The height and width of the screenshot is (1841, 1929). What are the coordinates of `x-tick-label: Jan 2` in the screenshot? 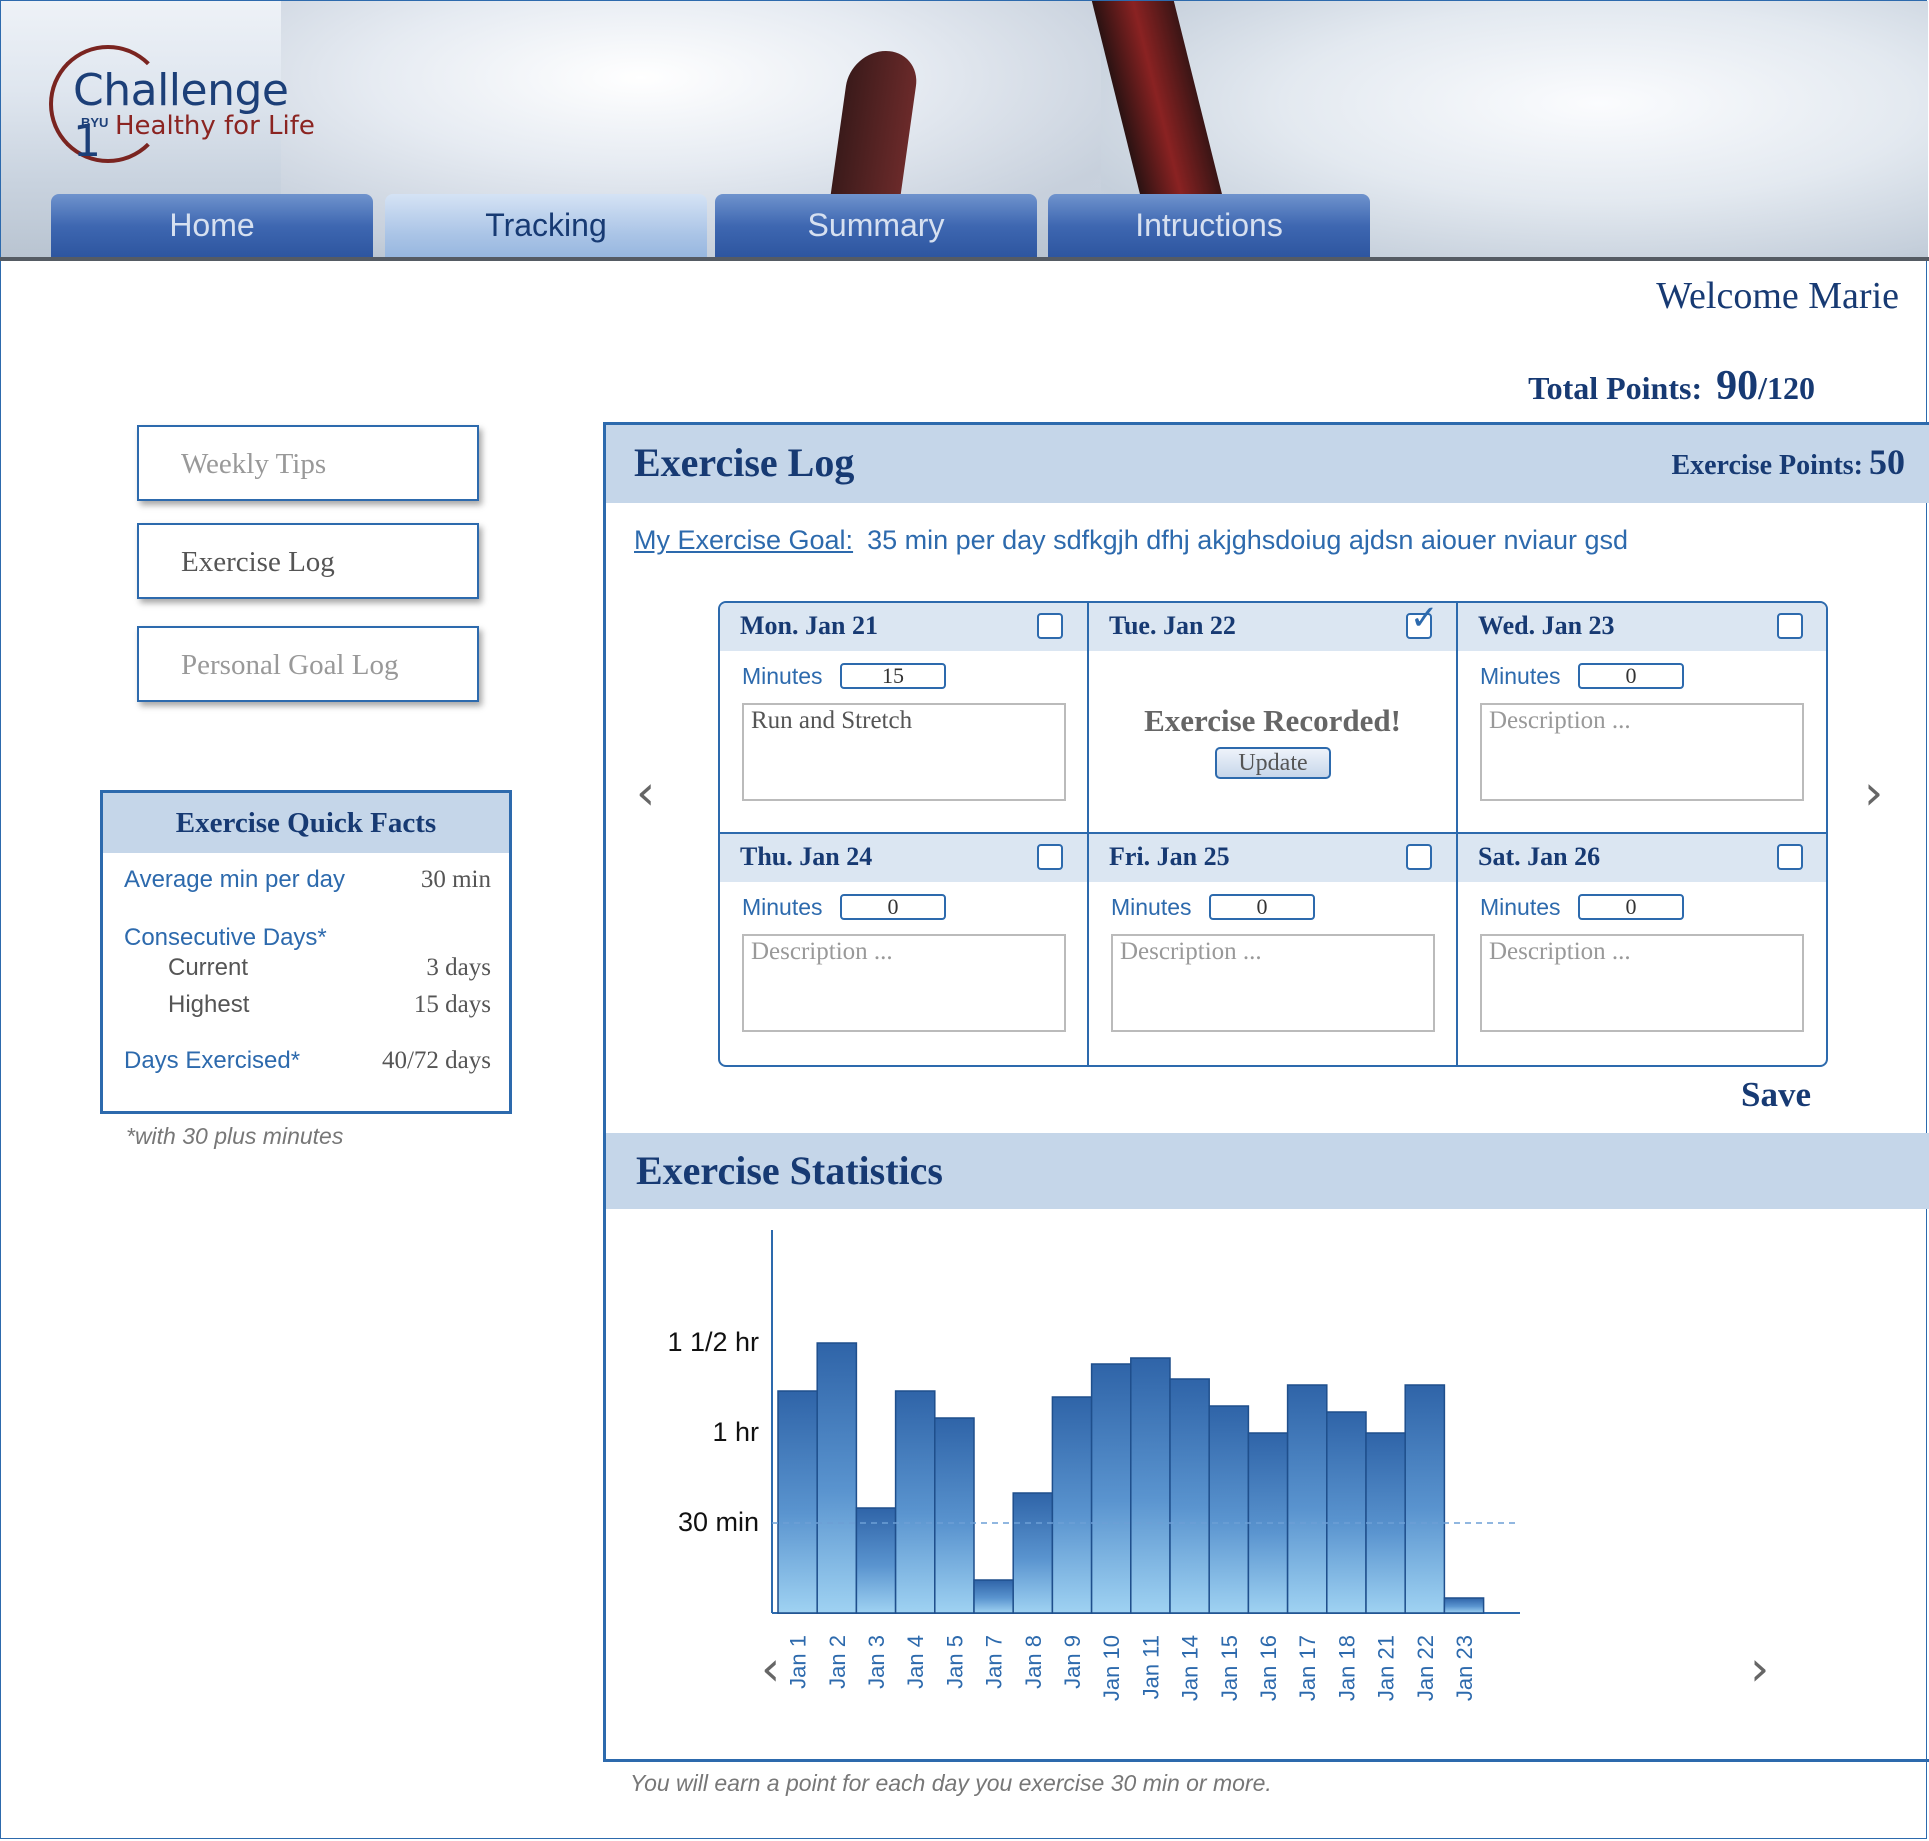 It's located at (837, 1662).